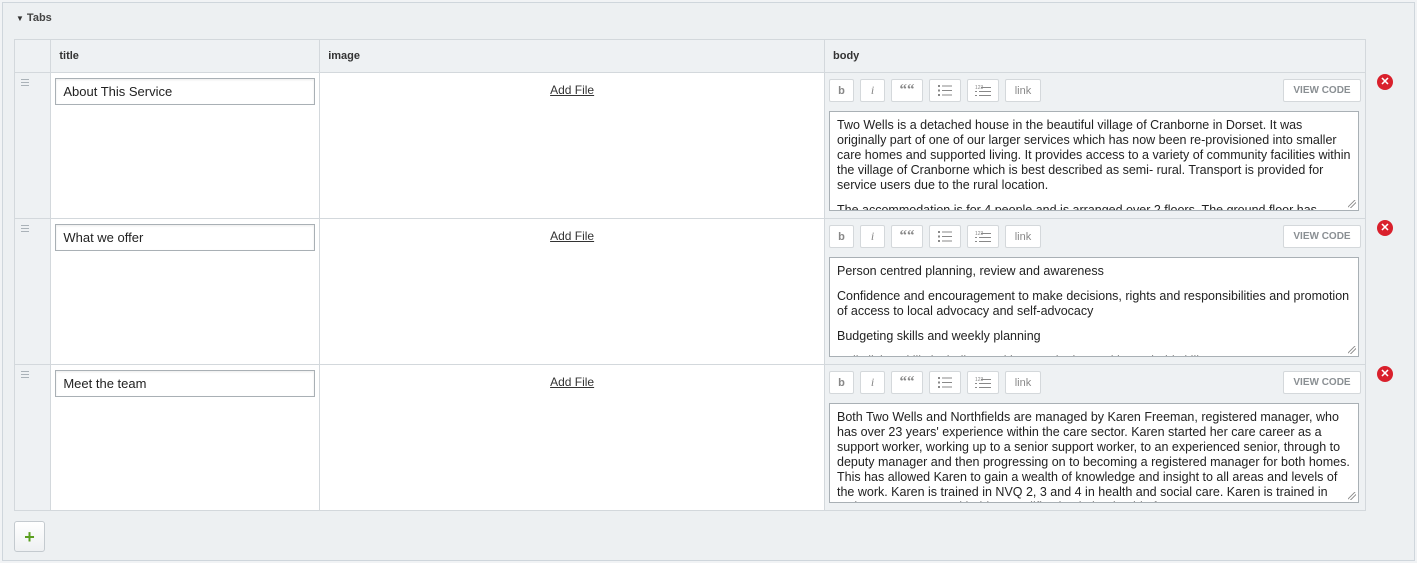 Image resolution: width=1417 pixels, height=563 pixels. I want to click on column-header-image: image, so click(572, 56).